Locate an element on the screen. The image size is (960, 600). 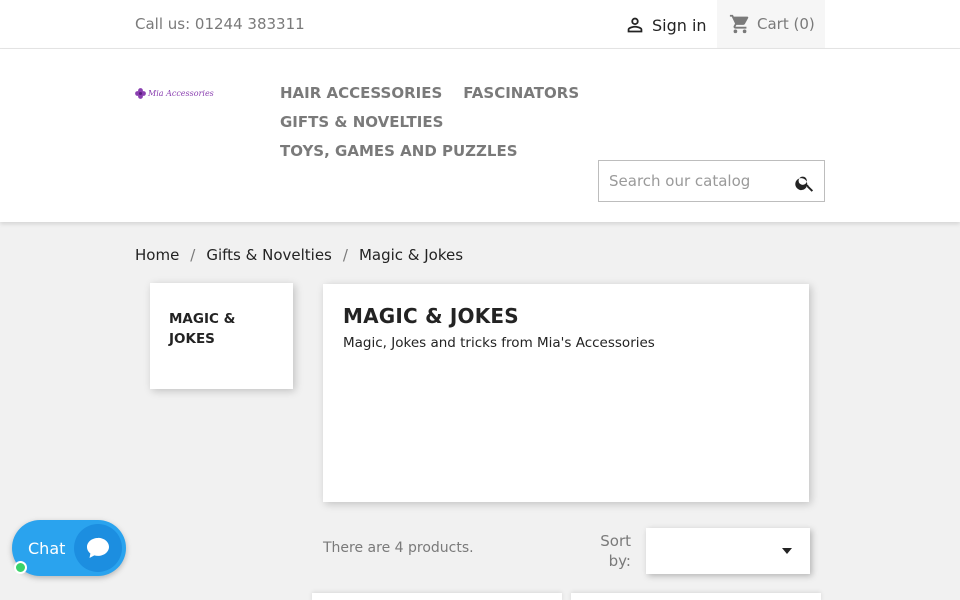
logo-text: Mia Accessories is located at coordinates (181, 93).